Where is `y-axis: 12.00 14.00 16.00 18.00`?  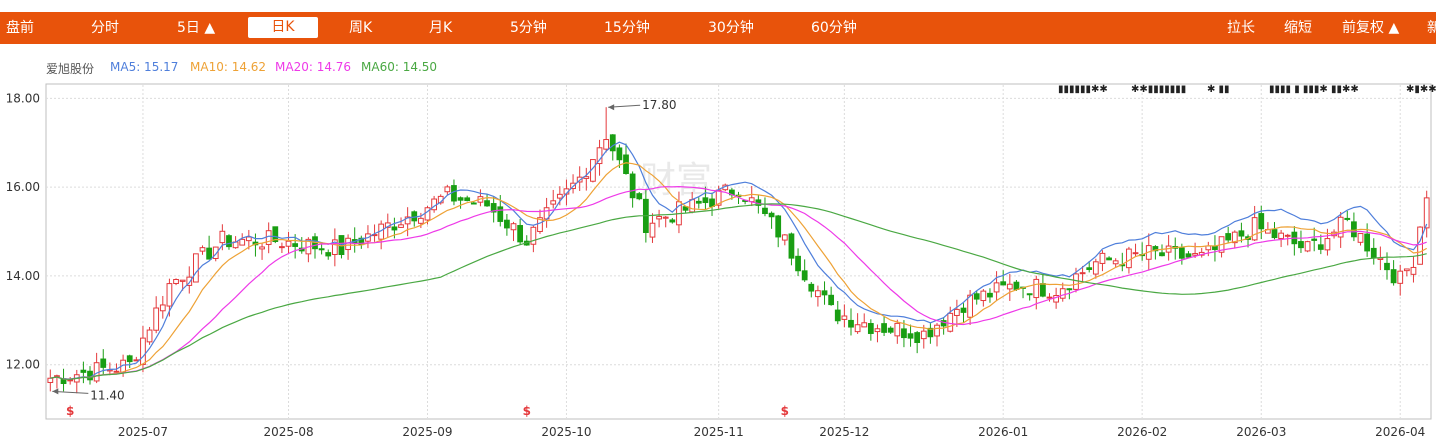 y-axis: 12.00 14.00 16.00 18.00 is located at coordinates (23, 231).